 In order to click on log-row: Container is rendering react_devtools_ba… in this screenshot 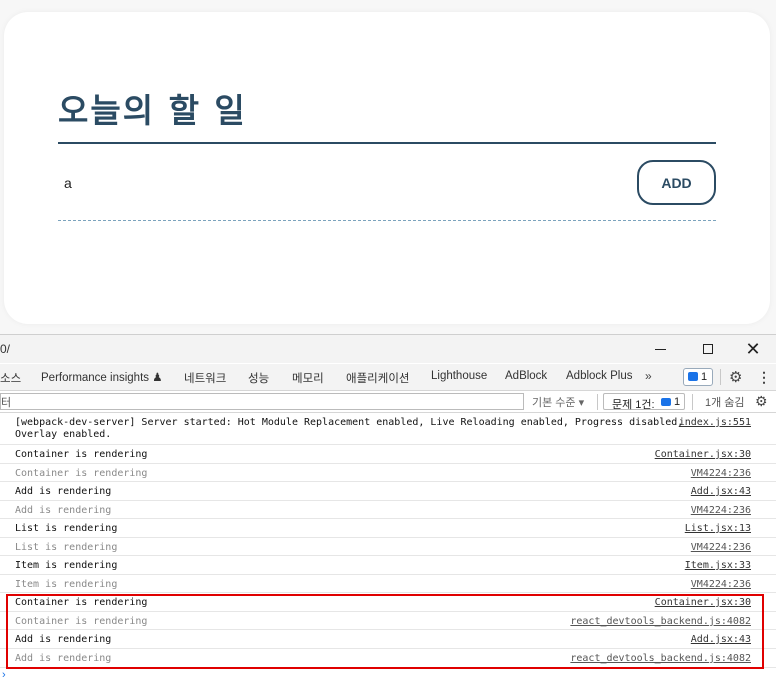, I will do `click(388, 621)`.